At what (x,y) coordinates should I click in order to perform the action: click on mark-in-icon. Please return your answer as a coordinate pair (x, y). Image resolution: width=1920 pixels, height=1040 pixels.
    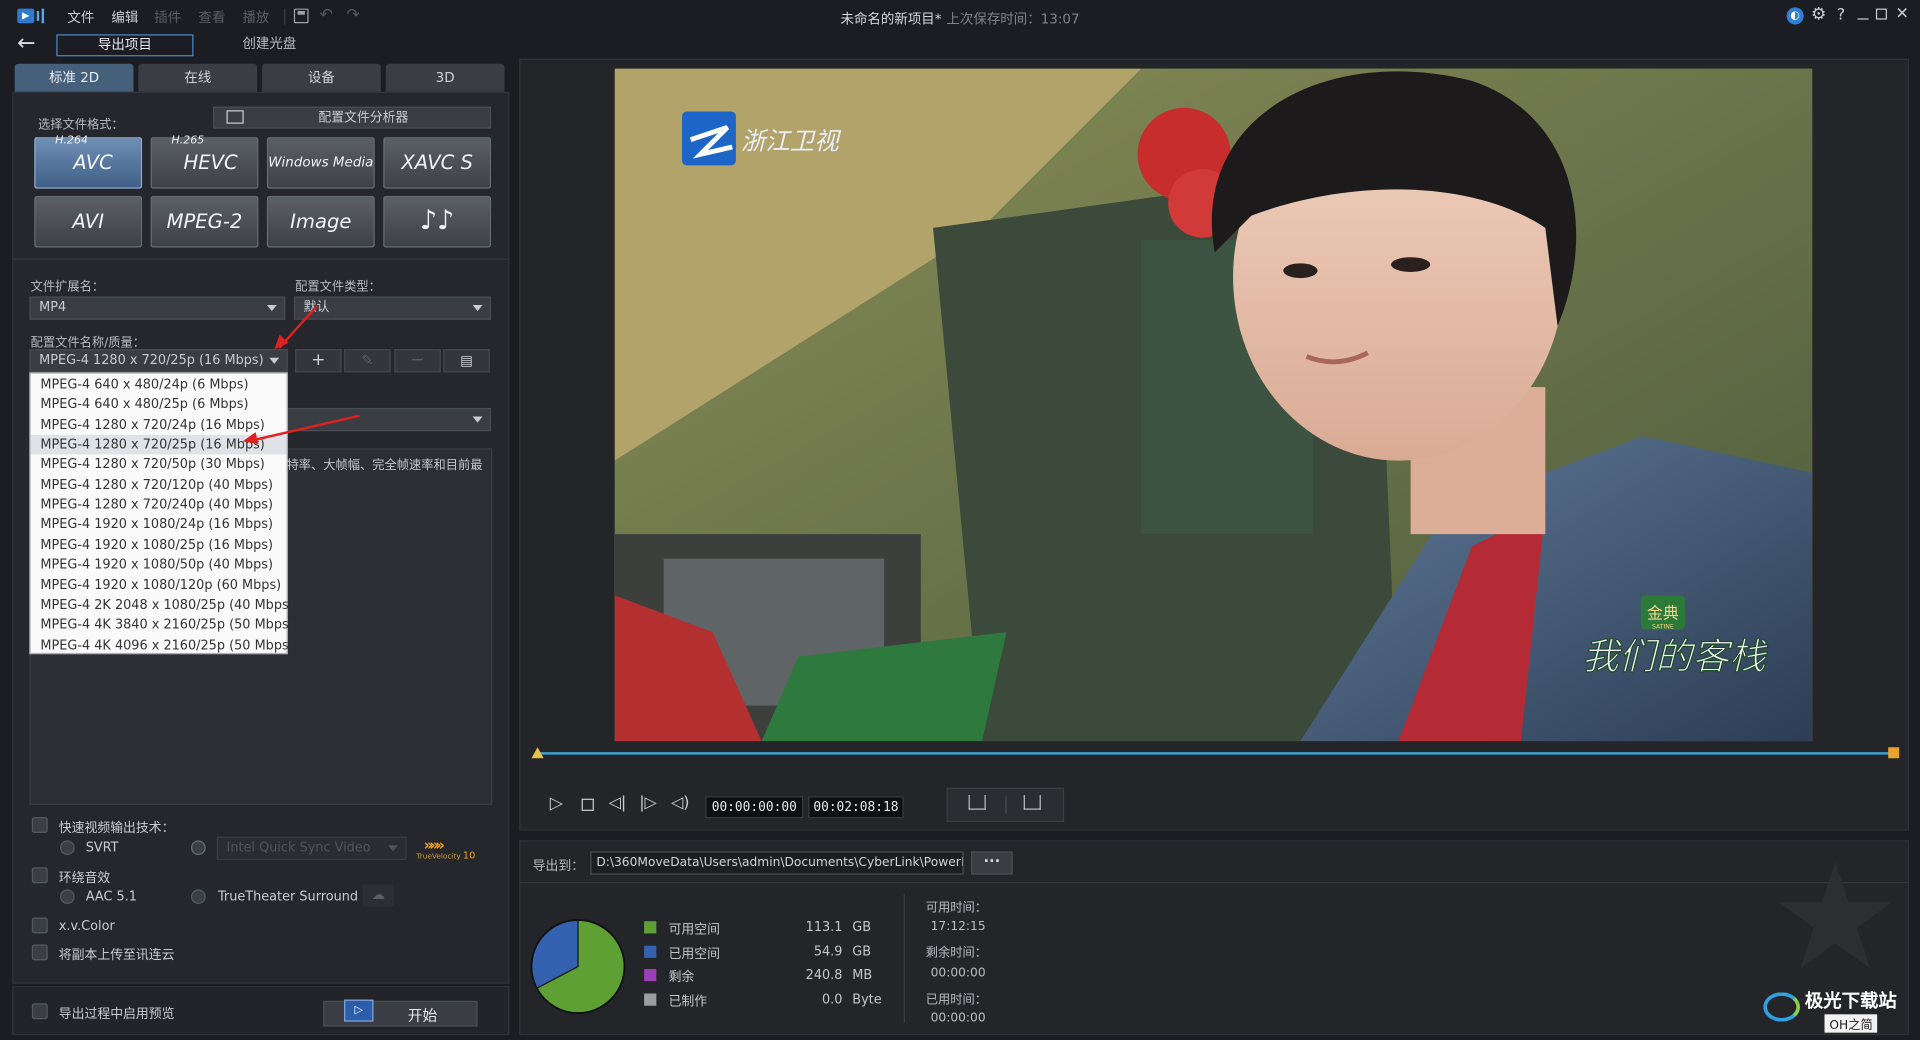
    Looking at the image, I should click on (977, 802).